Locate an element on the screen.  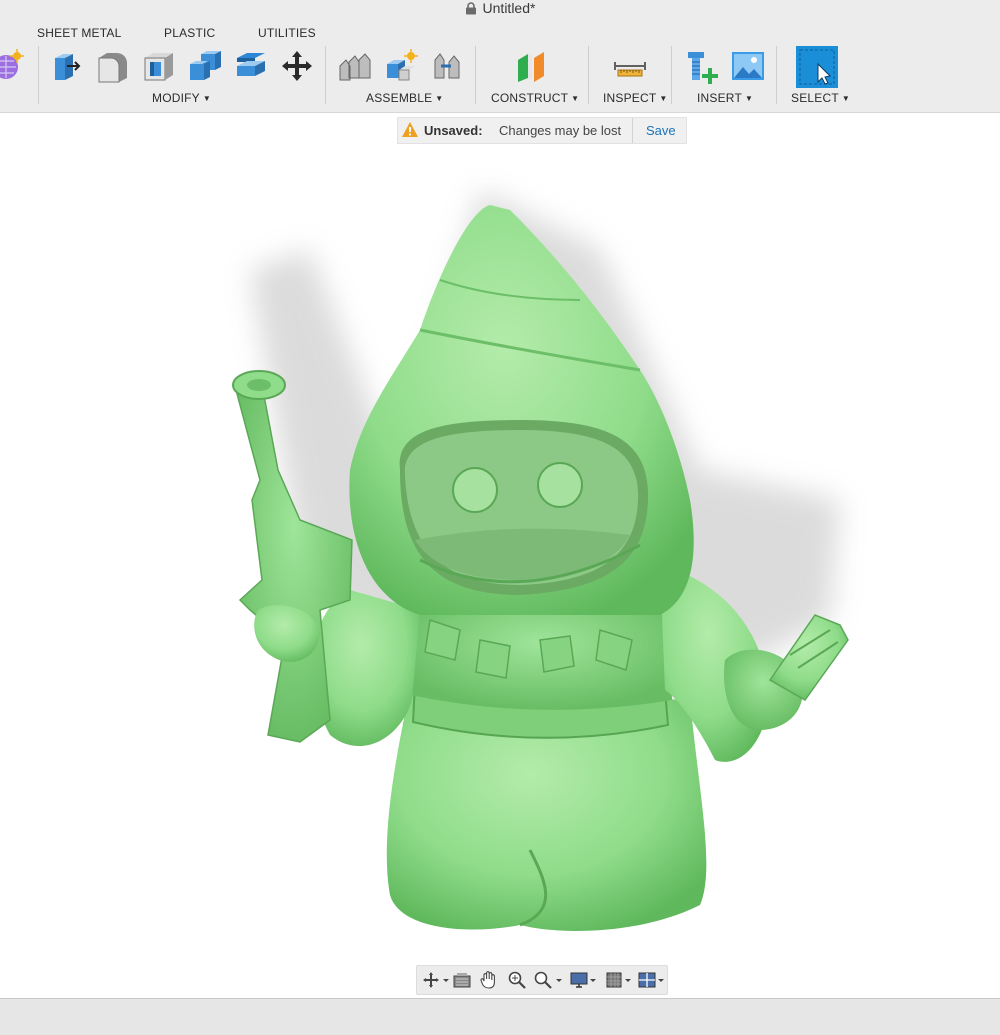
banner-divider is located at coordinates (632, 130).